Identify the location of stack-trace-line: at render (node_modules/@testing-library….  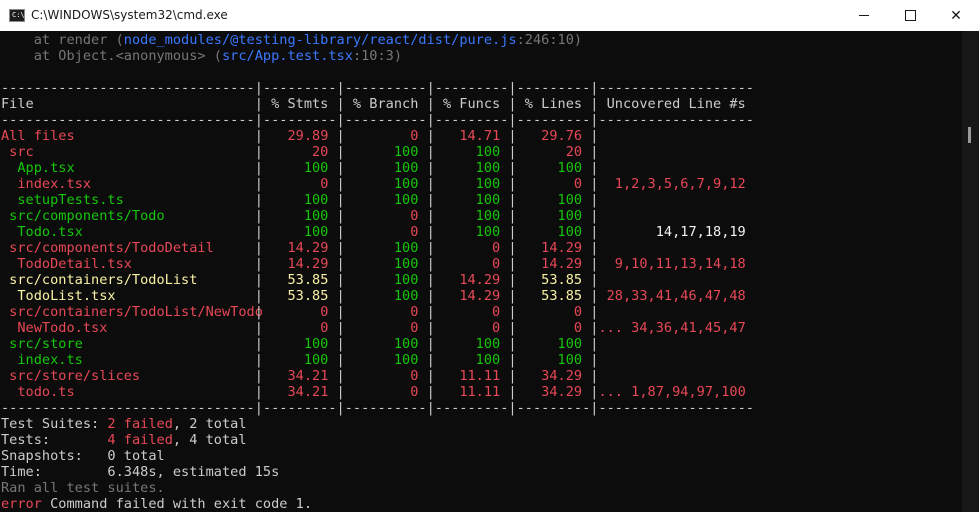
(291, 40).